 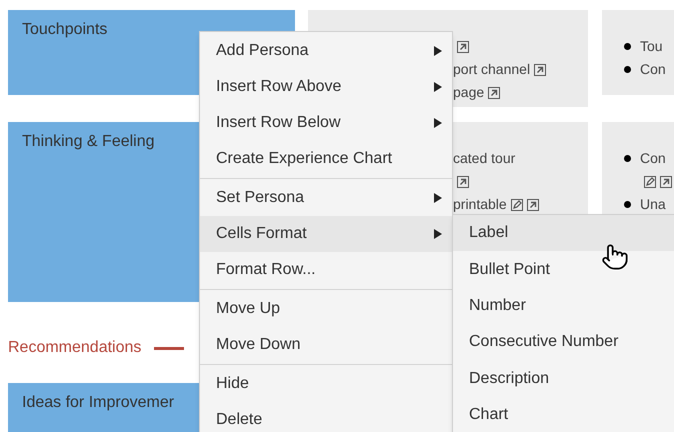 What do you see at coordinates (326, 417) in the screenshot?
I see `menu-item: Delete` at bounding box center [326, 417].